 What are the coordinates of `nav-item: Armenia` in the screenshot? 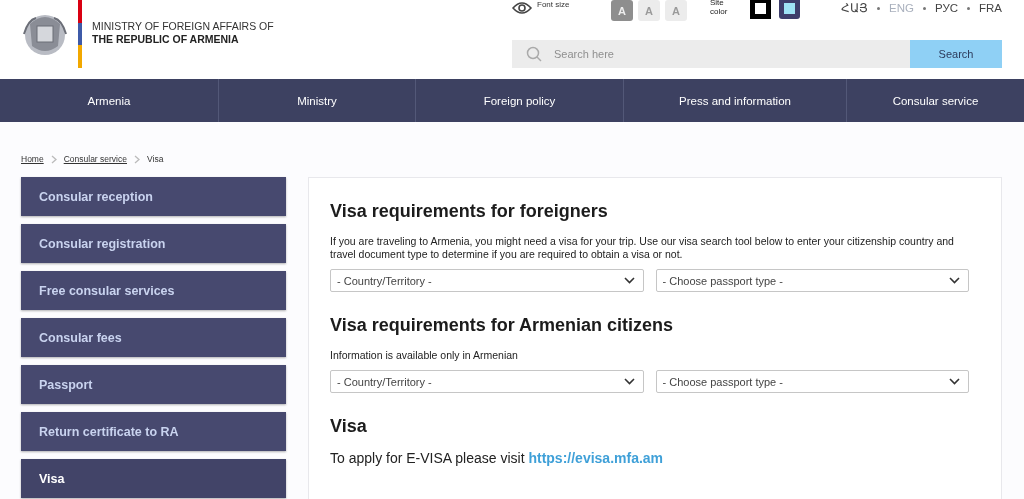 It's located at (109, 100).